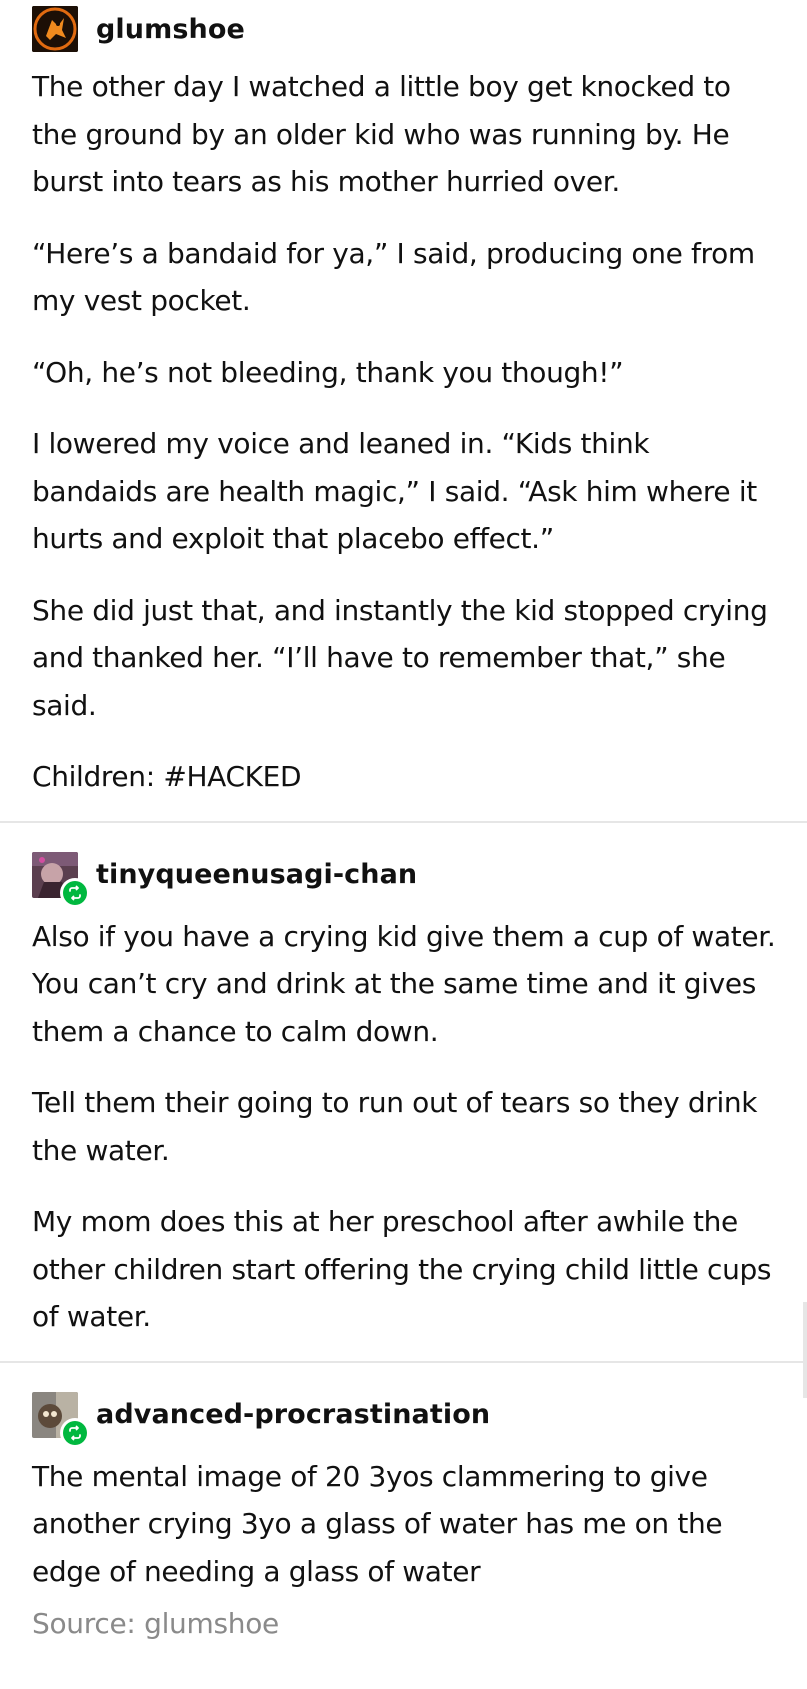 The height and width of the screenshot is (1689, 807). I want to click on post-header: tinyqueenusagi-chan, so click(404, 878).